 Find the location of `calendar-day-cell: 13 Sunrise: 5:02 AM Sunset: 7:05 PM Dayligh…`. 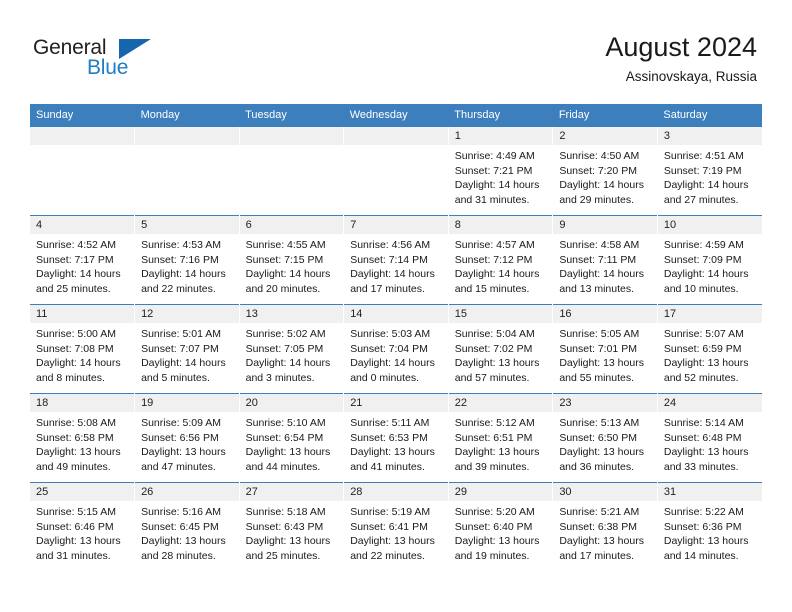

calendar-day-cell: 13 Sunrise: 5:02 AM Sunset: 7:05 PM Dayligh… is located at coordinates (291, 349).